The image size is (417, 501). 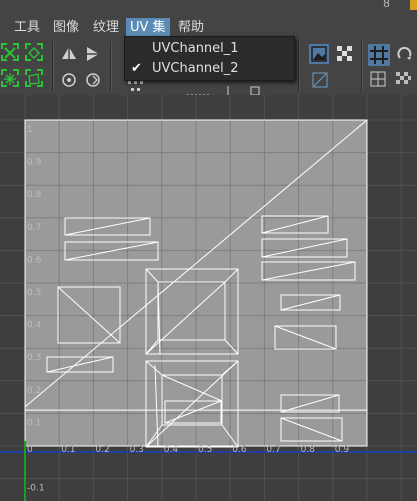 I want to click on menu-texture: 纹理, so click(x=106, y=27).